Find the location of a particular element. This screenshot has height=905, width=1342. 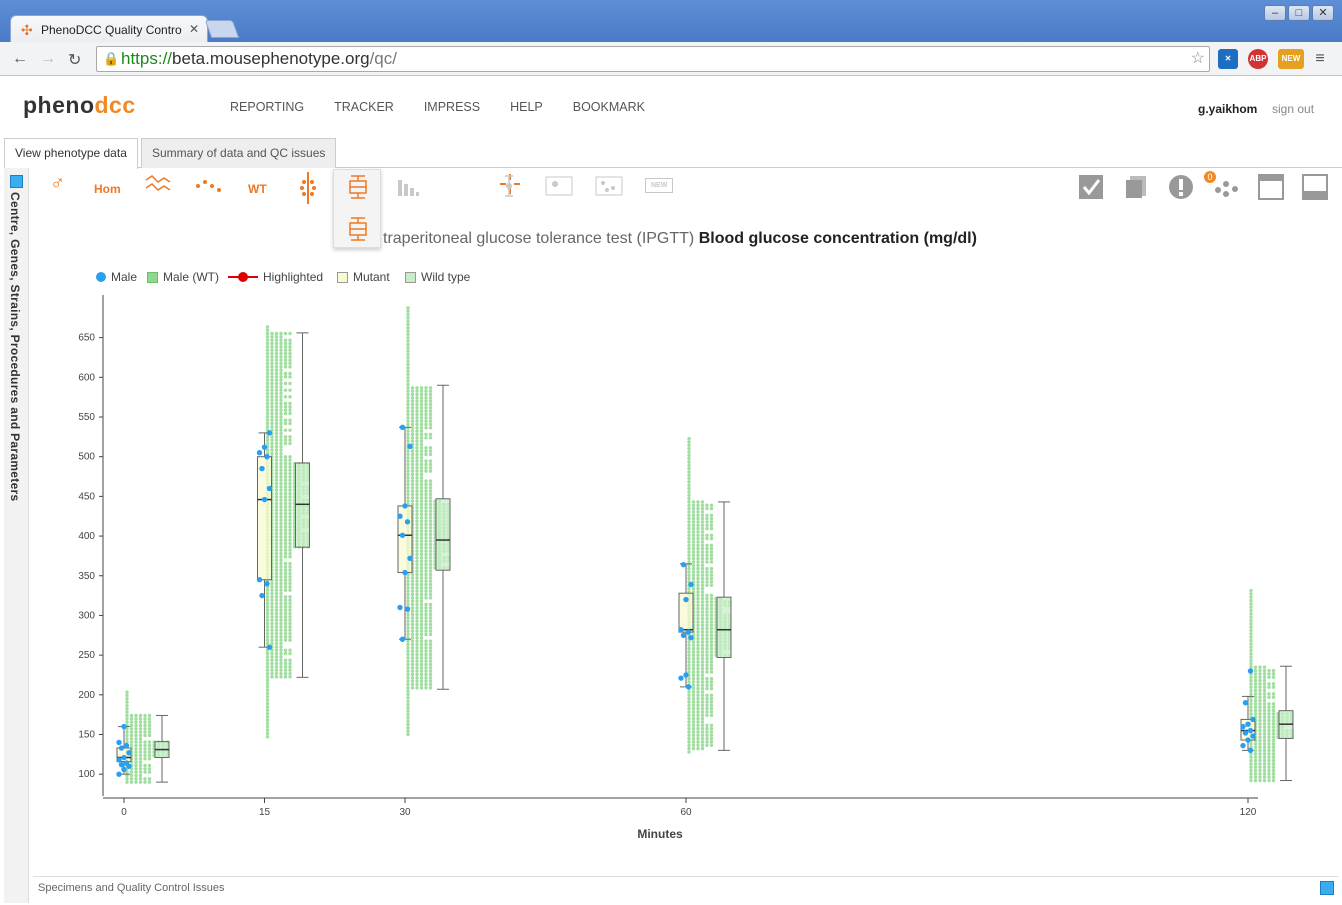

panel-bottom-icon is located at coordinates (1315, 188).